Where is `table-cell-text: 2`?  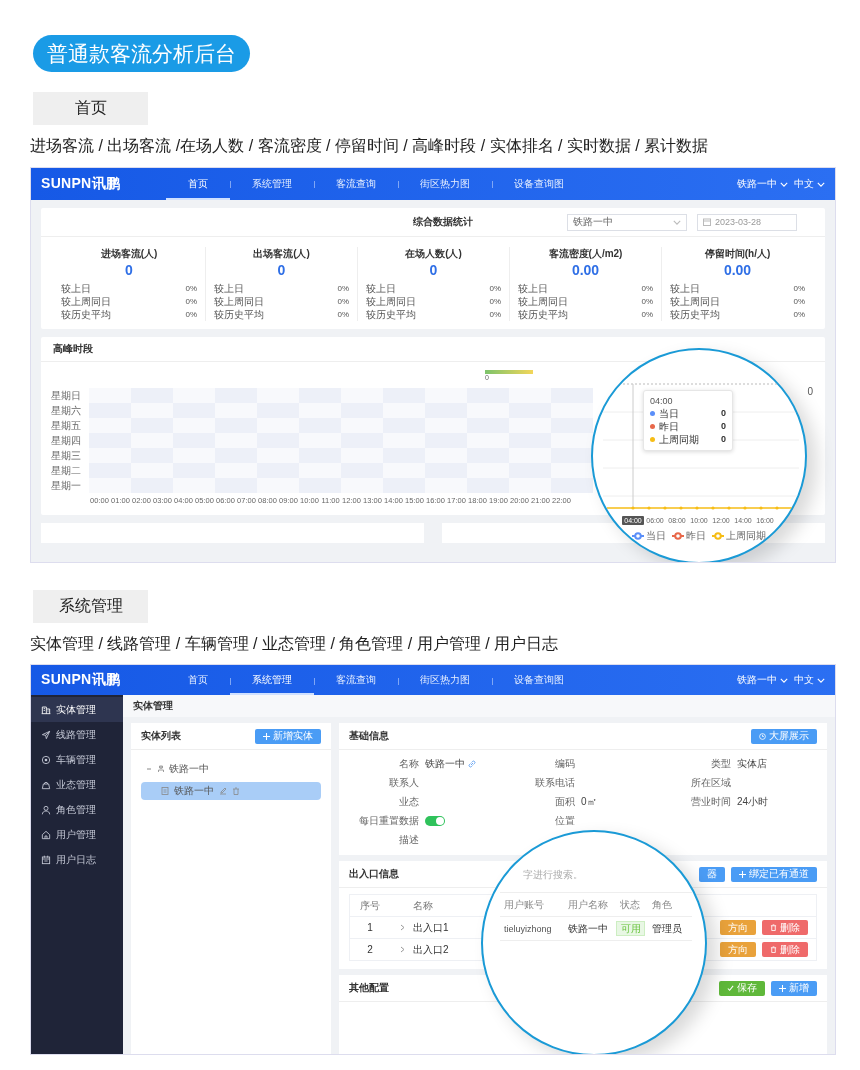 table-cell-text: 2 is located at coordinates (370, 949).